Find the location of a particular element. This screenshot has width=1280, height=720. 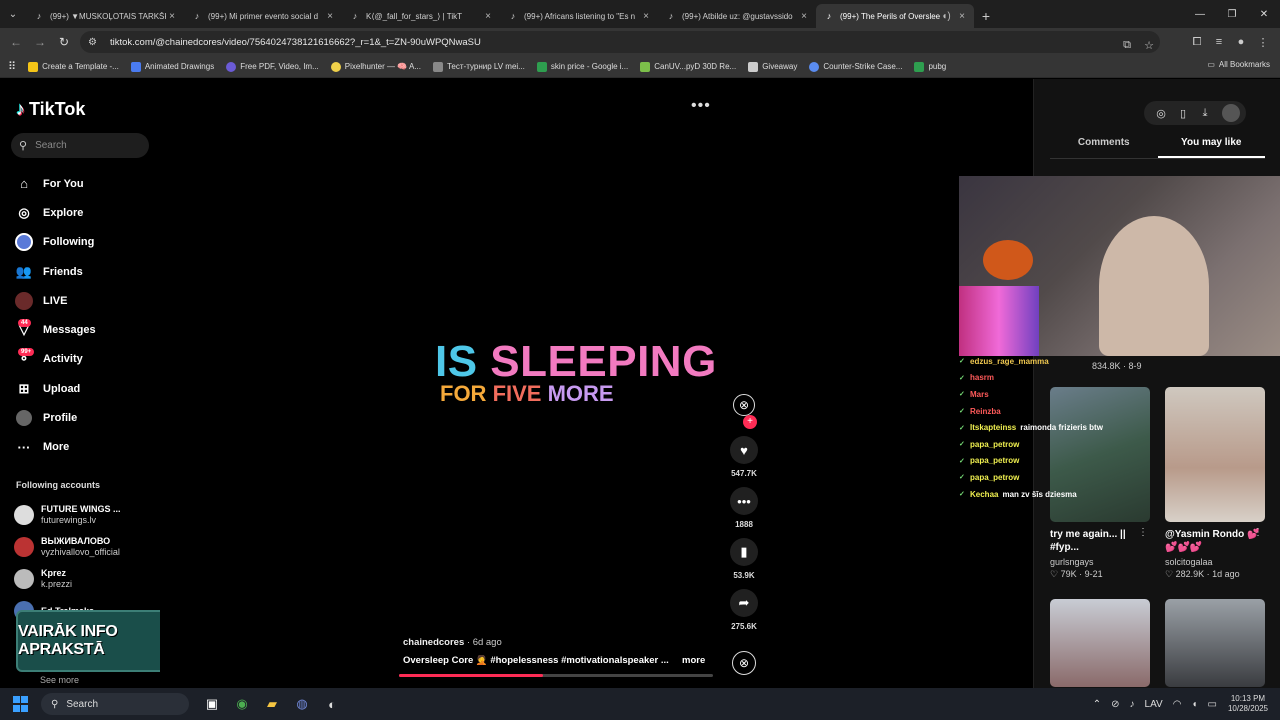

profile-avatar-icon: ● is located at coordinates (1241, 42).